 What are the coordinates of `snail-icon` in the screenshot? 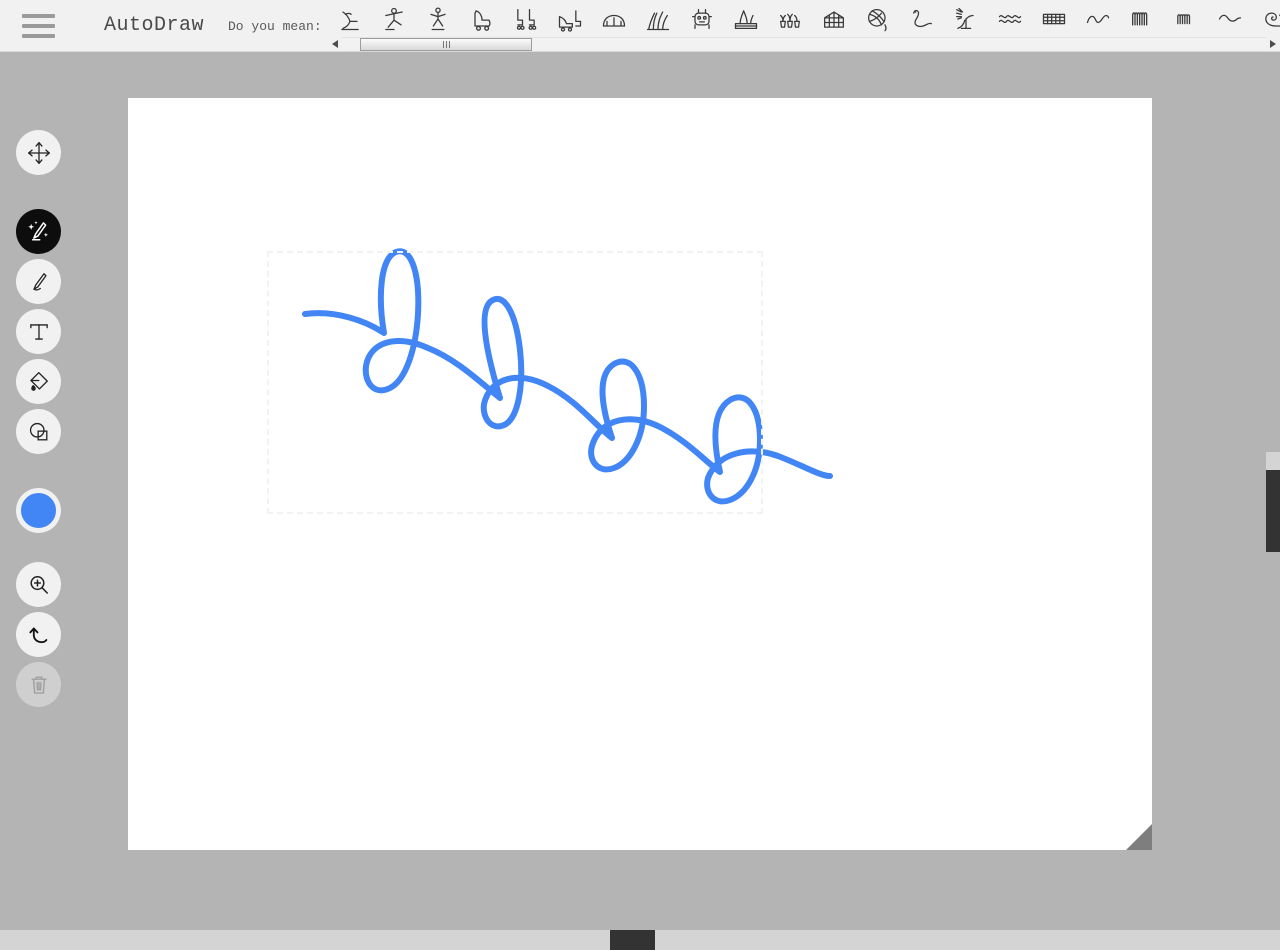 It's located at (1272, 19).